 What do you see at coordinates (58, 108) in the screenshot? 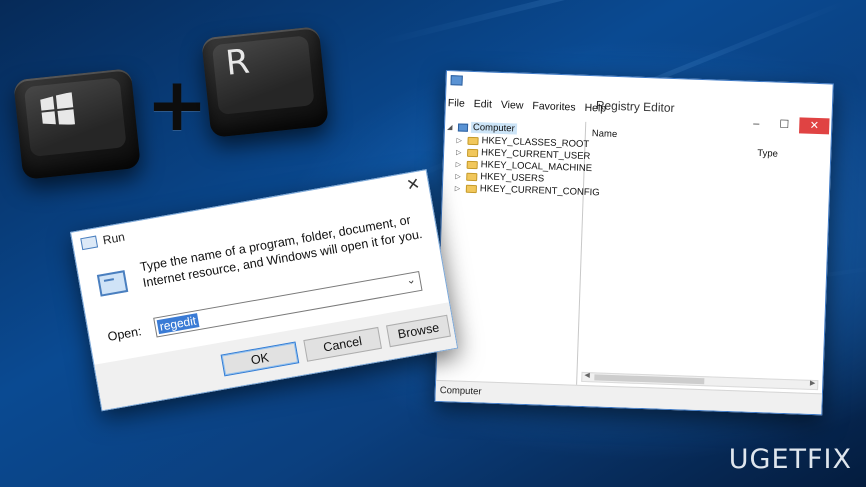
I see `windows-logo-icon` at bounding box center [58, 108].